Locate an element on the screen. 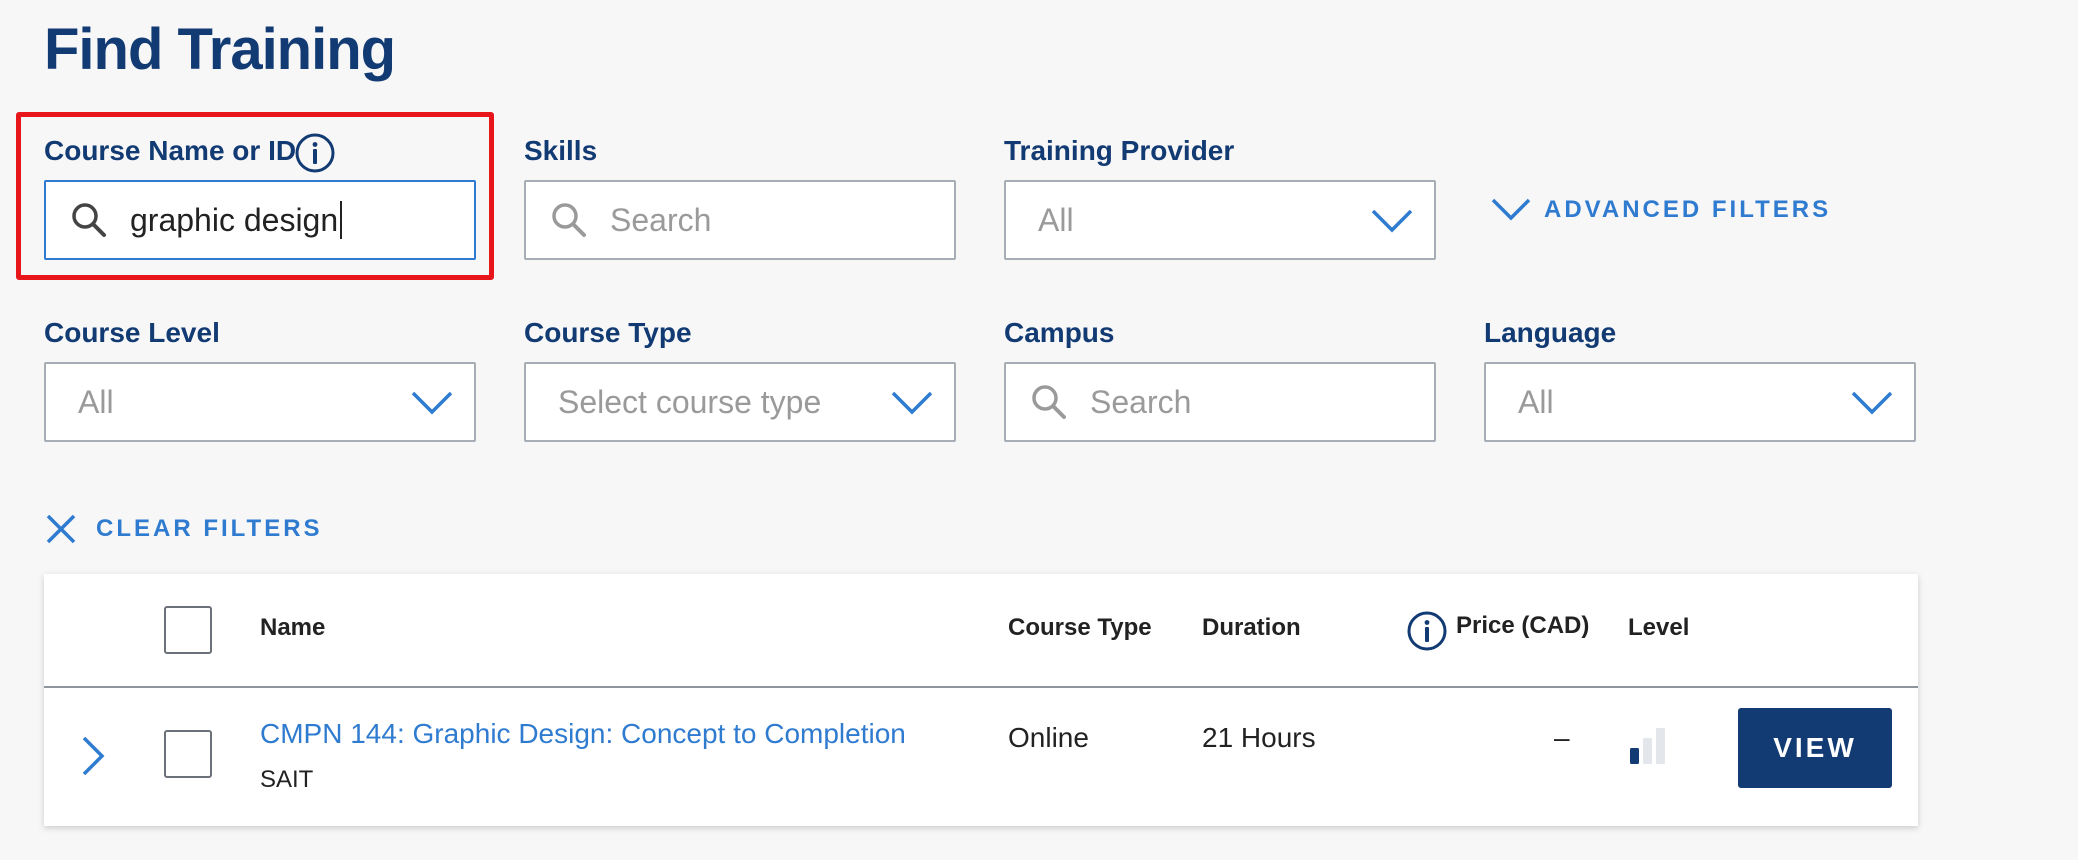 Image resolution: width=2078 pixels, height=860 pixels. view-button: VIEW is located at coordinates (1815, 748).